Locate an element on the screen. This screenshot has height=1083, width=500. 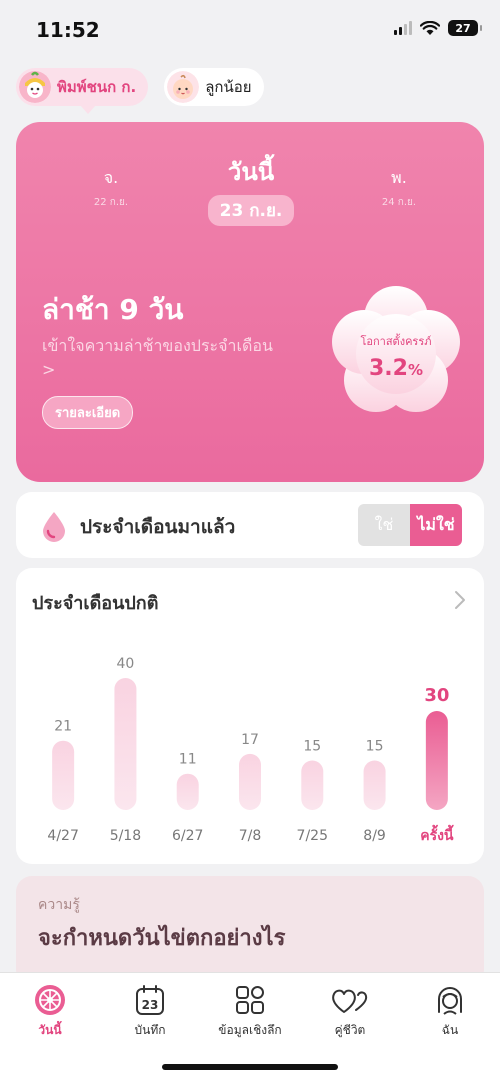
profile-chip-baby: ลูกน้อย is located at coordinates (214, 87).